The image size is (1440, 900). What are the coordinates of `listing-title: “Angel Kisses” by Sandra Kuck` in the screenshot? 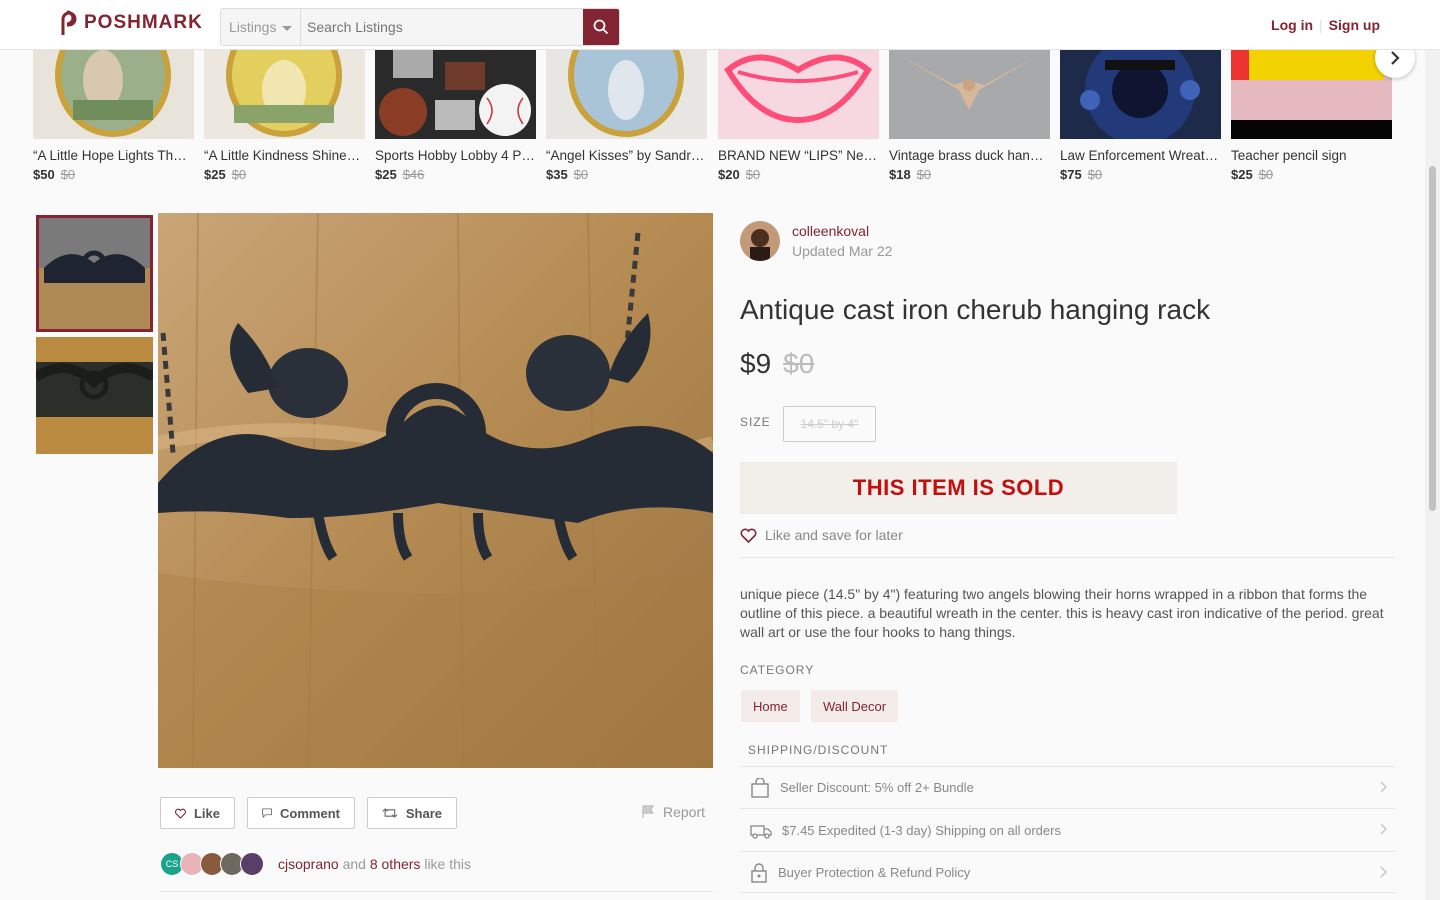 It's located at (626, 155).